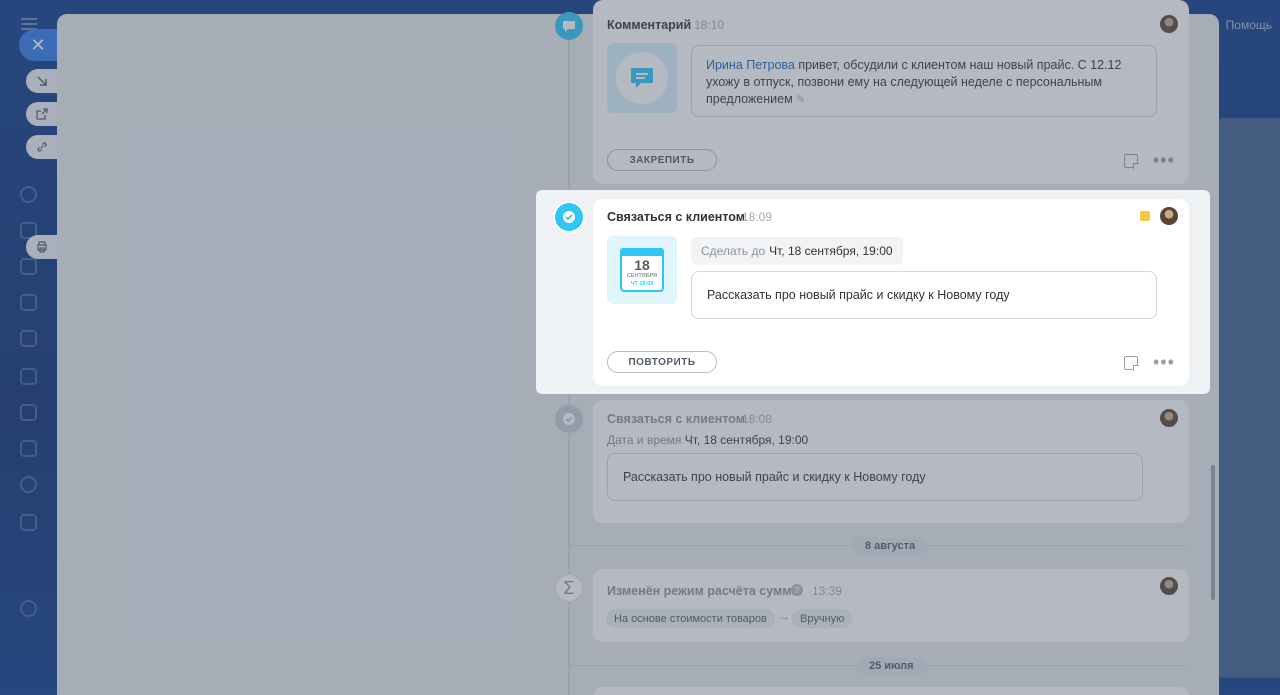 The image size is (1280, 695). Describe the element at coordinates (649, 25) in the screenshot. I see `card-title: Комментарий` at that location.